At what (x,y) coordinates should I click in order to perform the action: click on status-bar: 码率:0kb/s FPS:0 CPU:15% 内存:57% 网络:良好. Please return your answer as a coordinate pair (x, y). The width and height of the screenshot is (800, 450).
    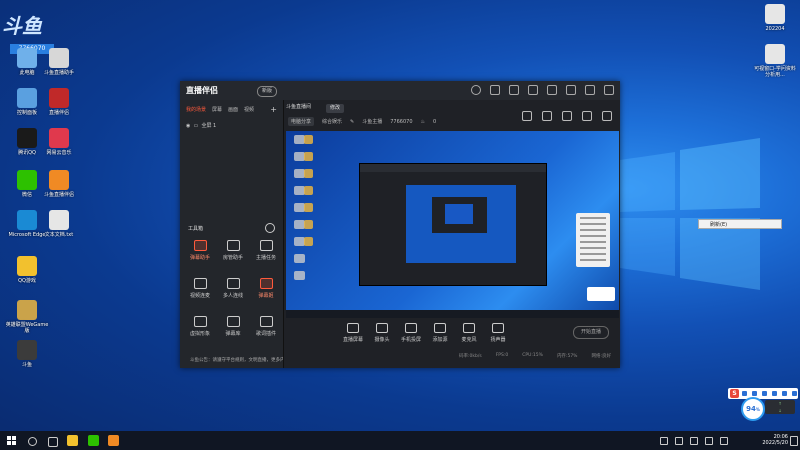
    Looking at the image, I should click on (452, 356).